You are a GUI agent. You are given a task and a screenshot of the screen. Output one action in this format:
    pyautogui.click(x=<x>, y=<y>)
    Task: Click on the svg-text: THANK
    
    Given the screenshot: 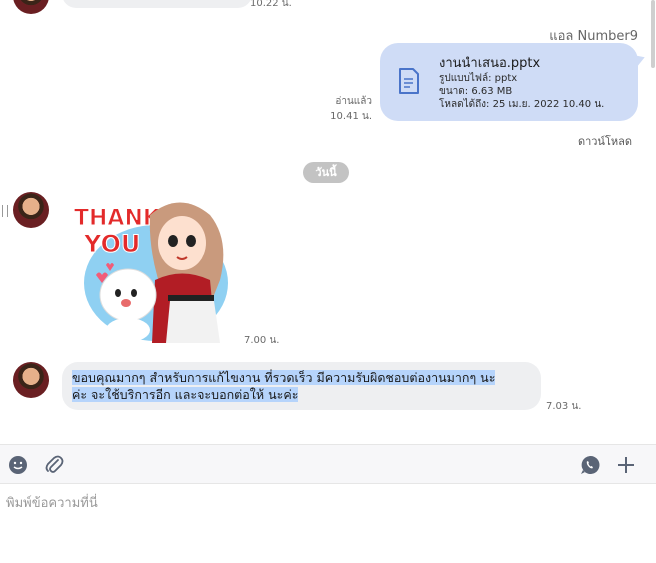 What is the action you would take?
    pyautogui.click(x=117, y=218)
    